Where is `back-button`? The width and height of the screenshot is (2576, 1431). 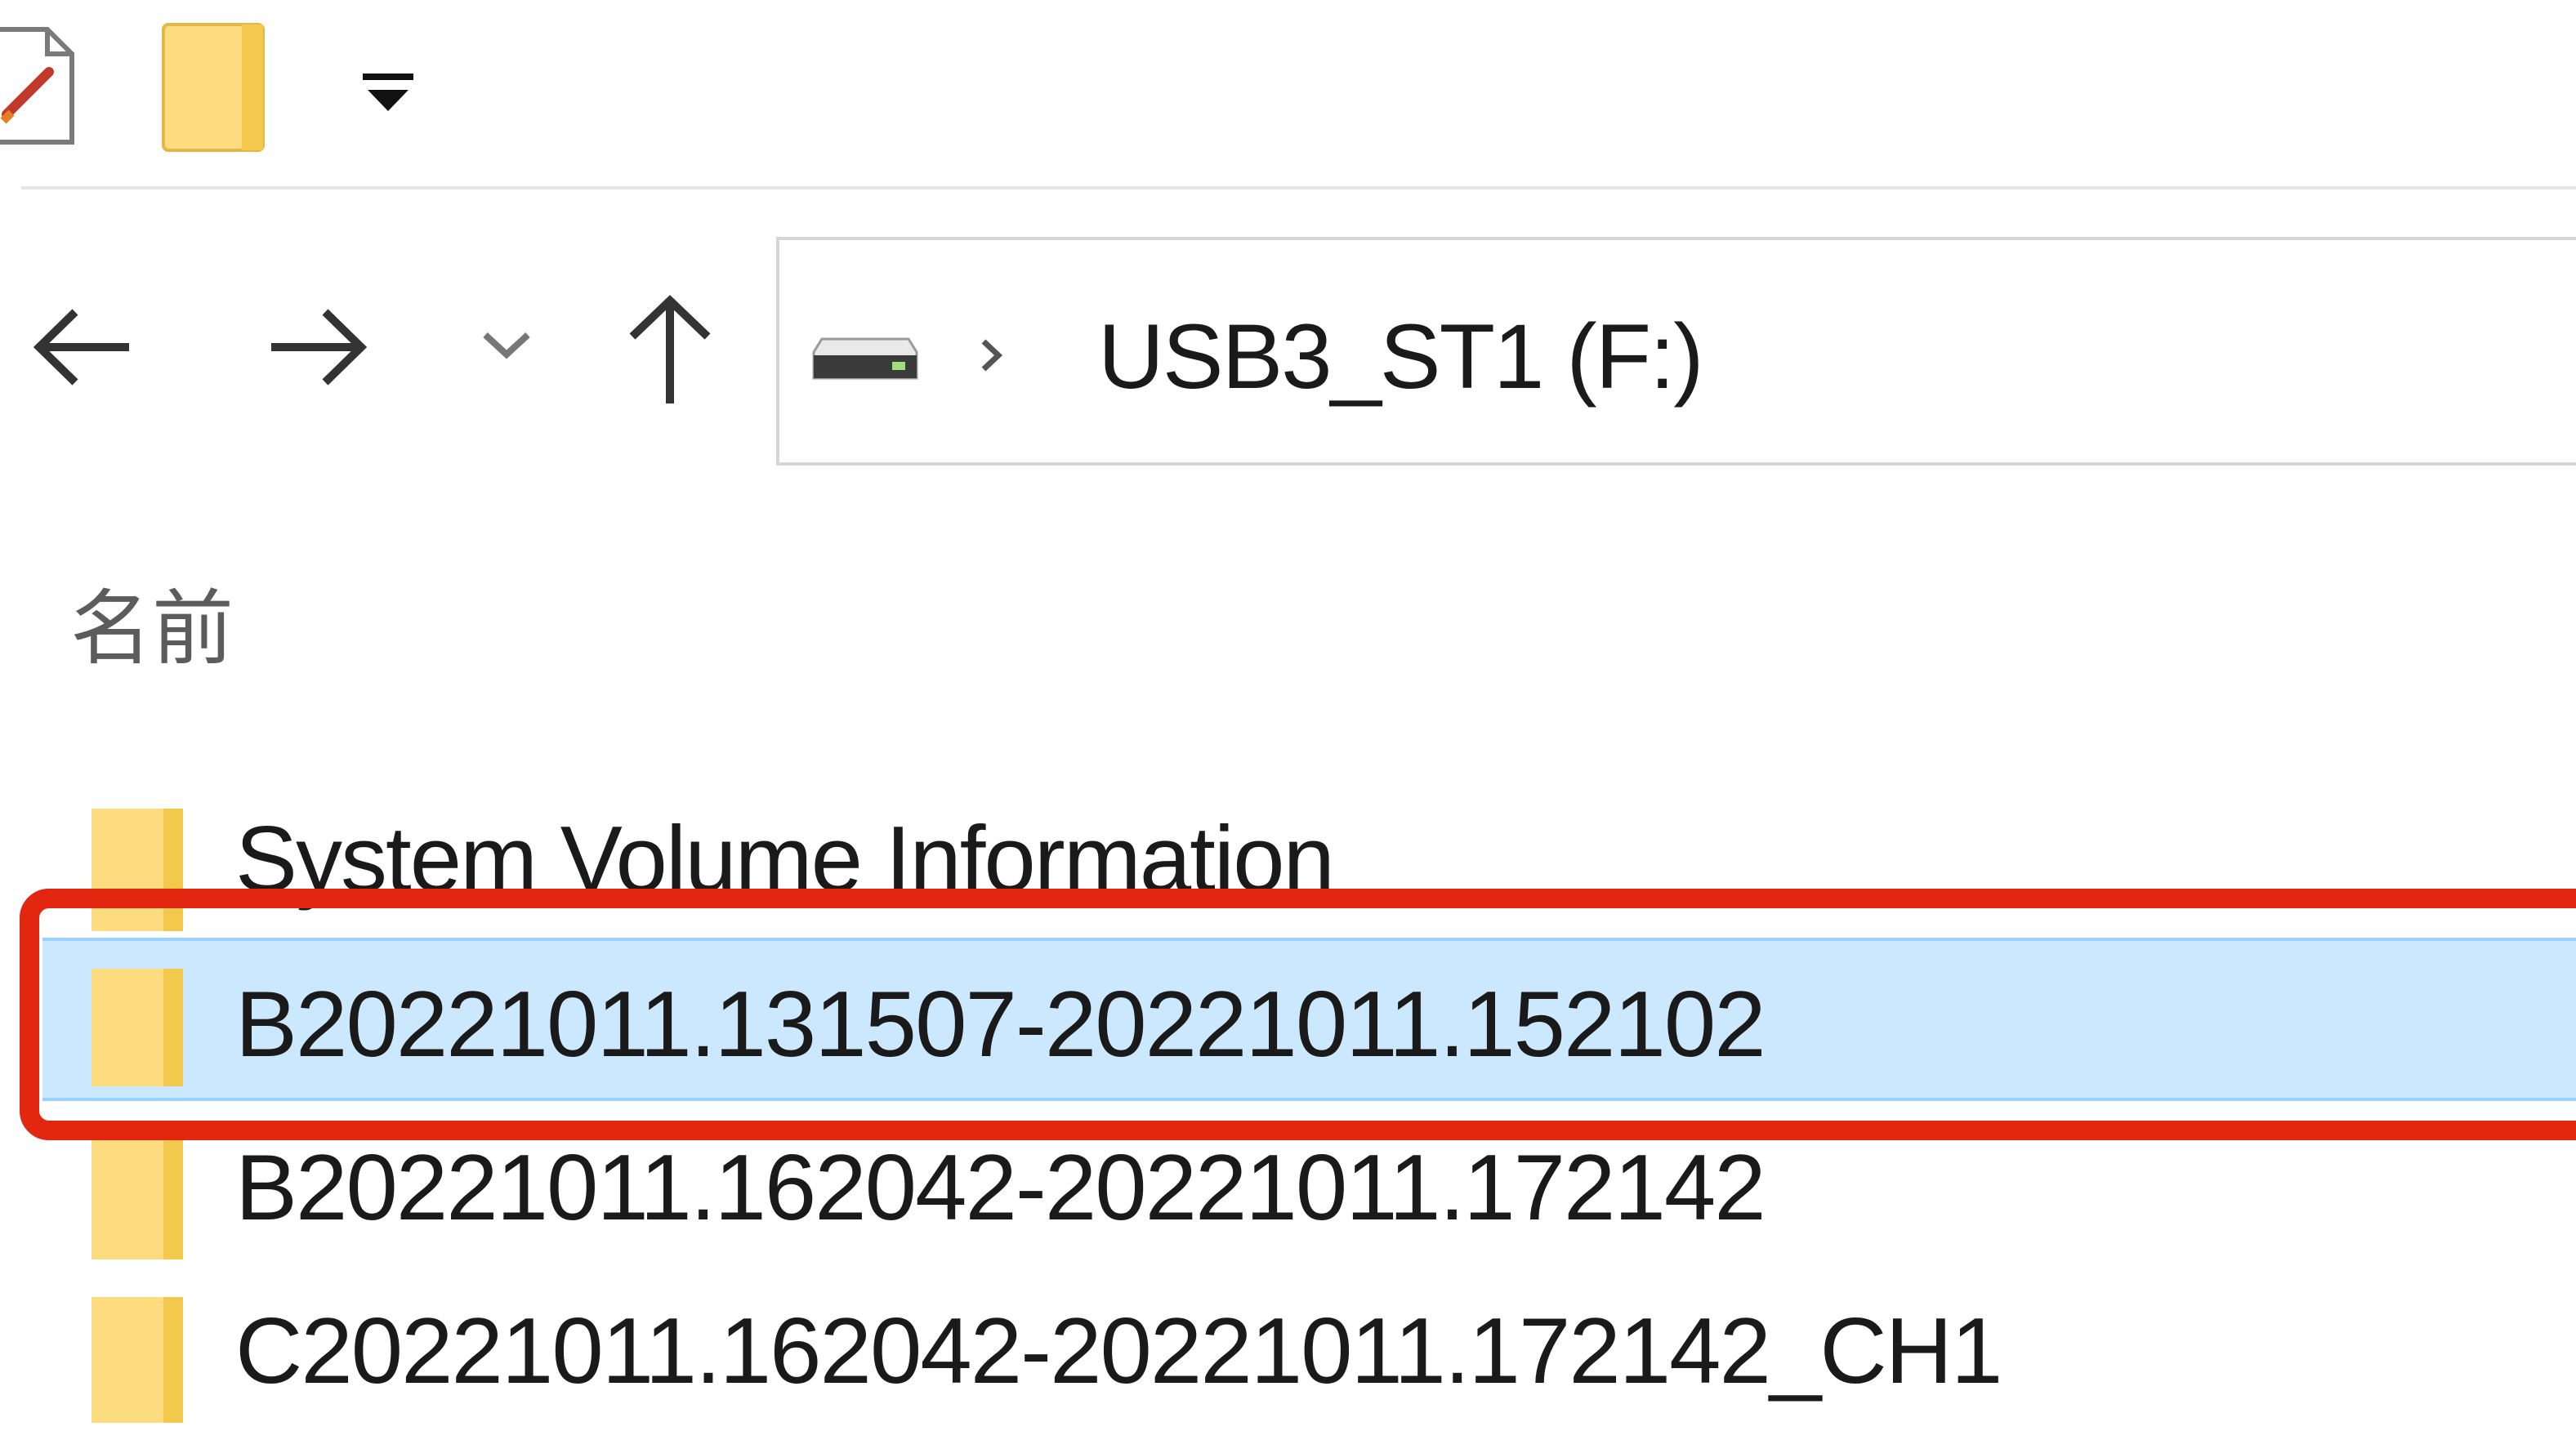
back-button is located at coordinates (82, 347).